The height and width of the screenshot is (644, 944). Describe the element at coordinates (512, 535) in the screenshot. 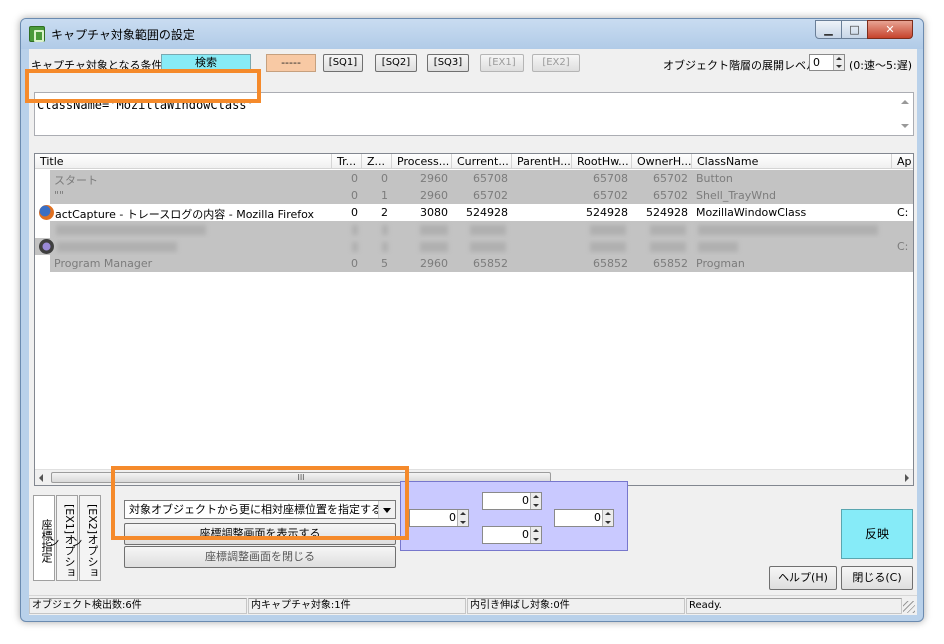

I see `offset-bottom-spinner: 0` at that location.